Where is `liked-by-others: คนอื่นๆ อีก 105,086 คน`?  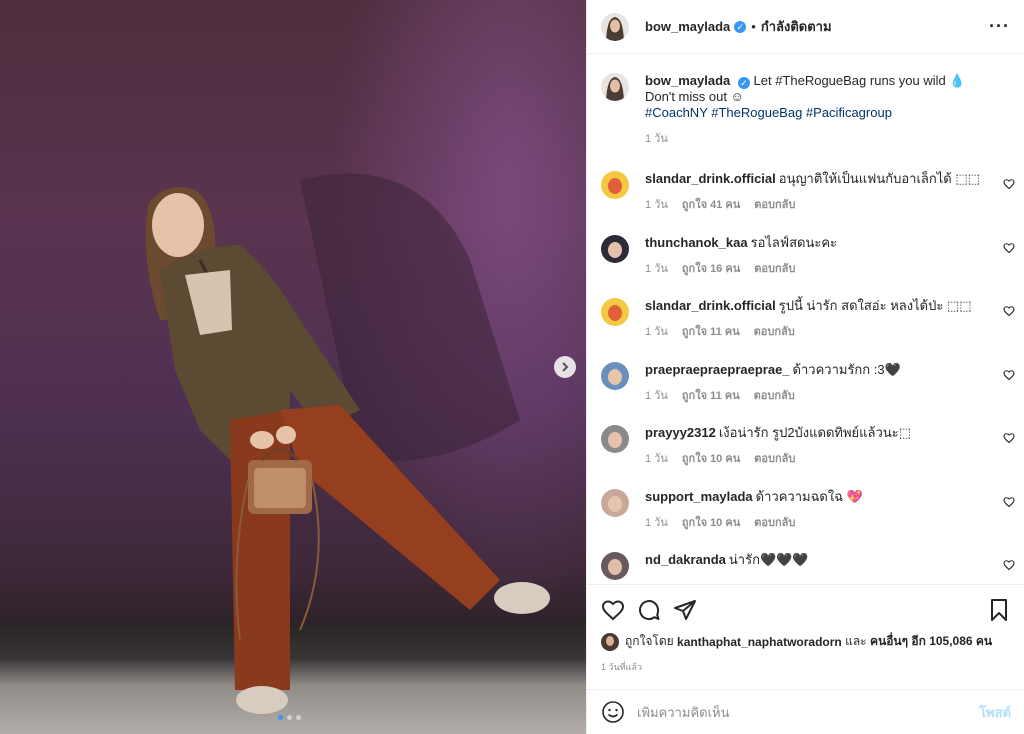
liked-by-others: คนอื่นๆ อีก 105,086 คน is located at coordinates (931, 641).